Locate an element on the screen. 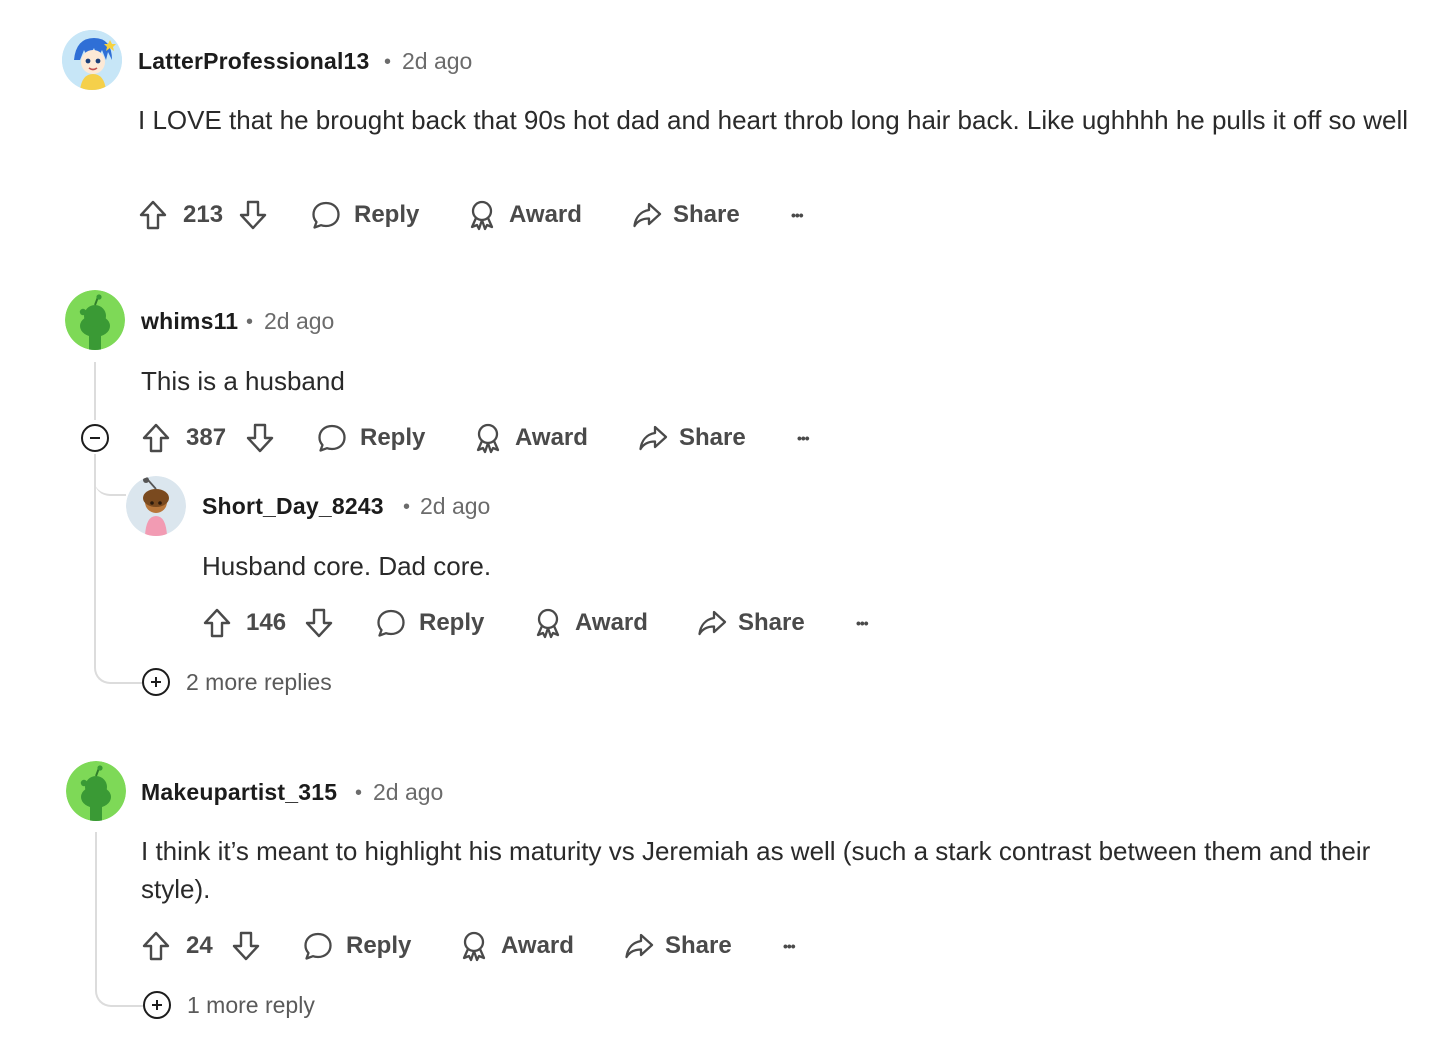  comment-actions: 146 Reply Award Share ••• is located at coordinates (552, 623).